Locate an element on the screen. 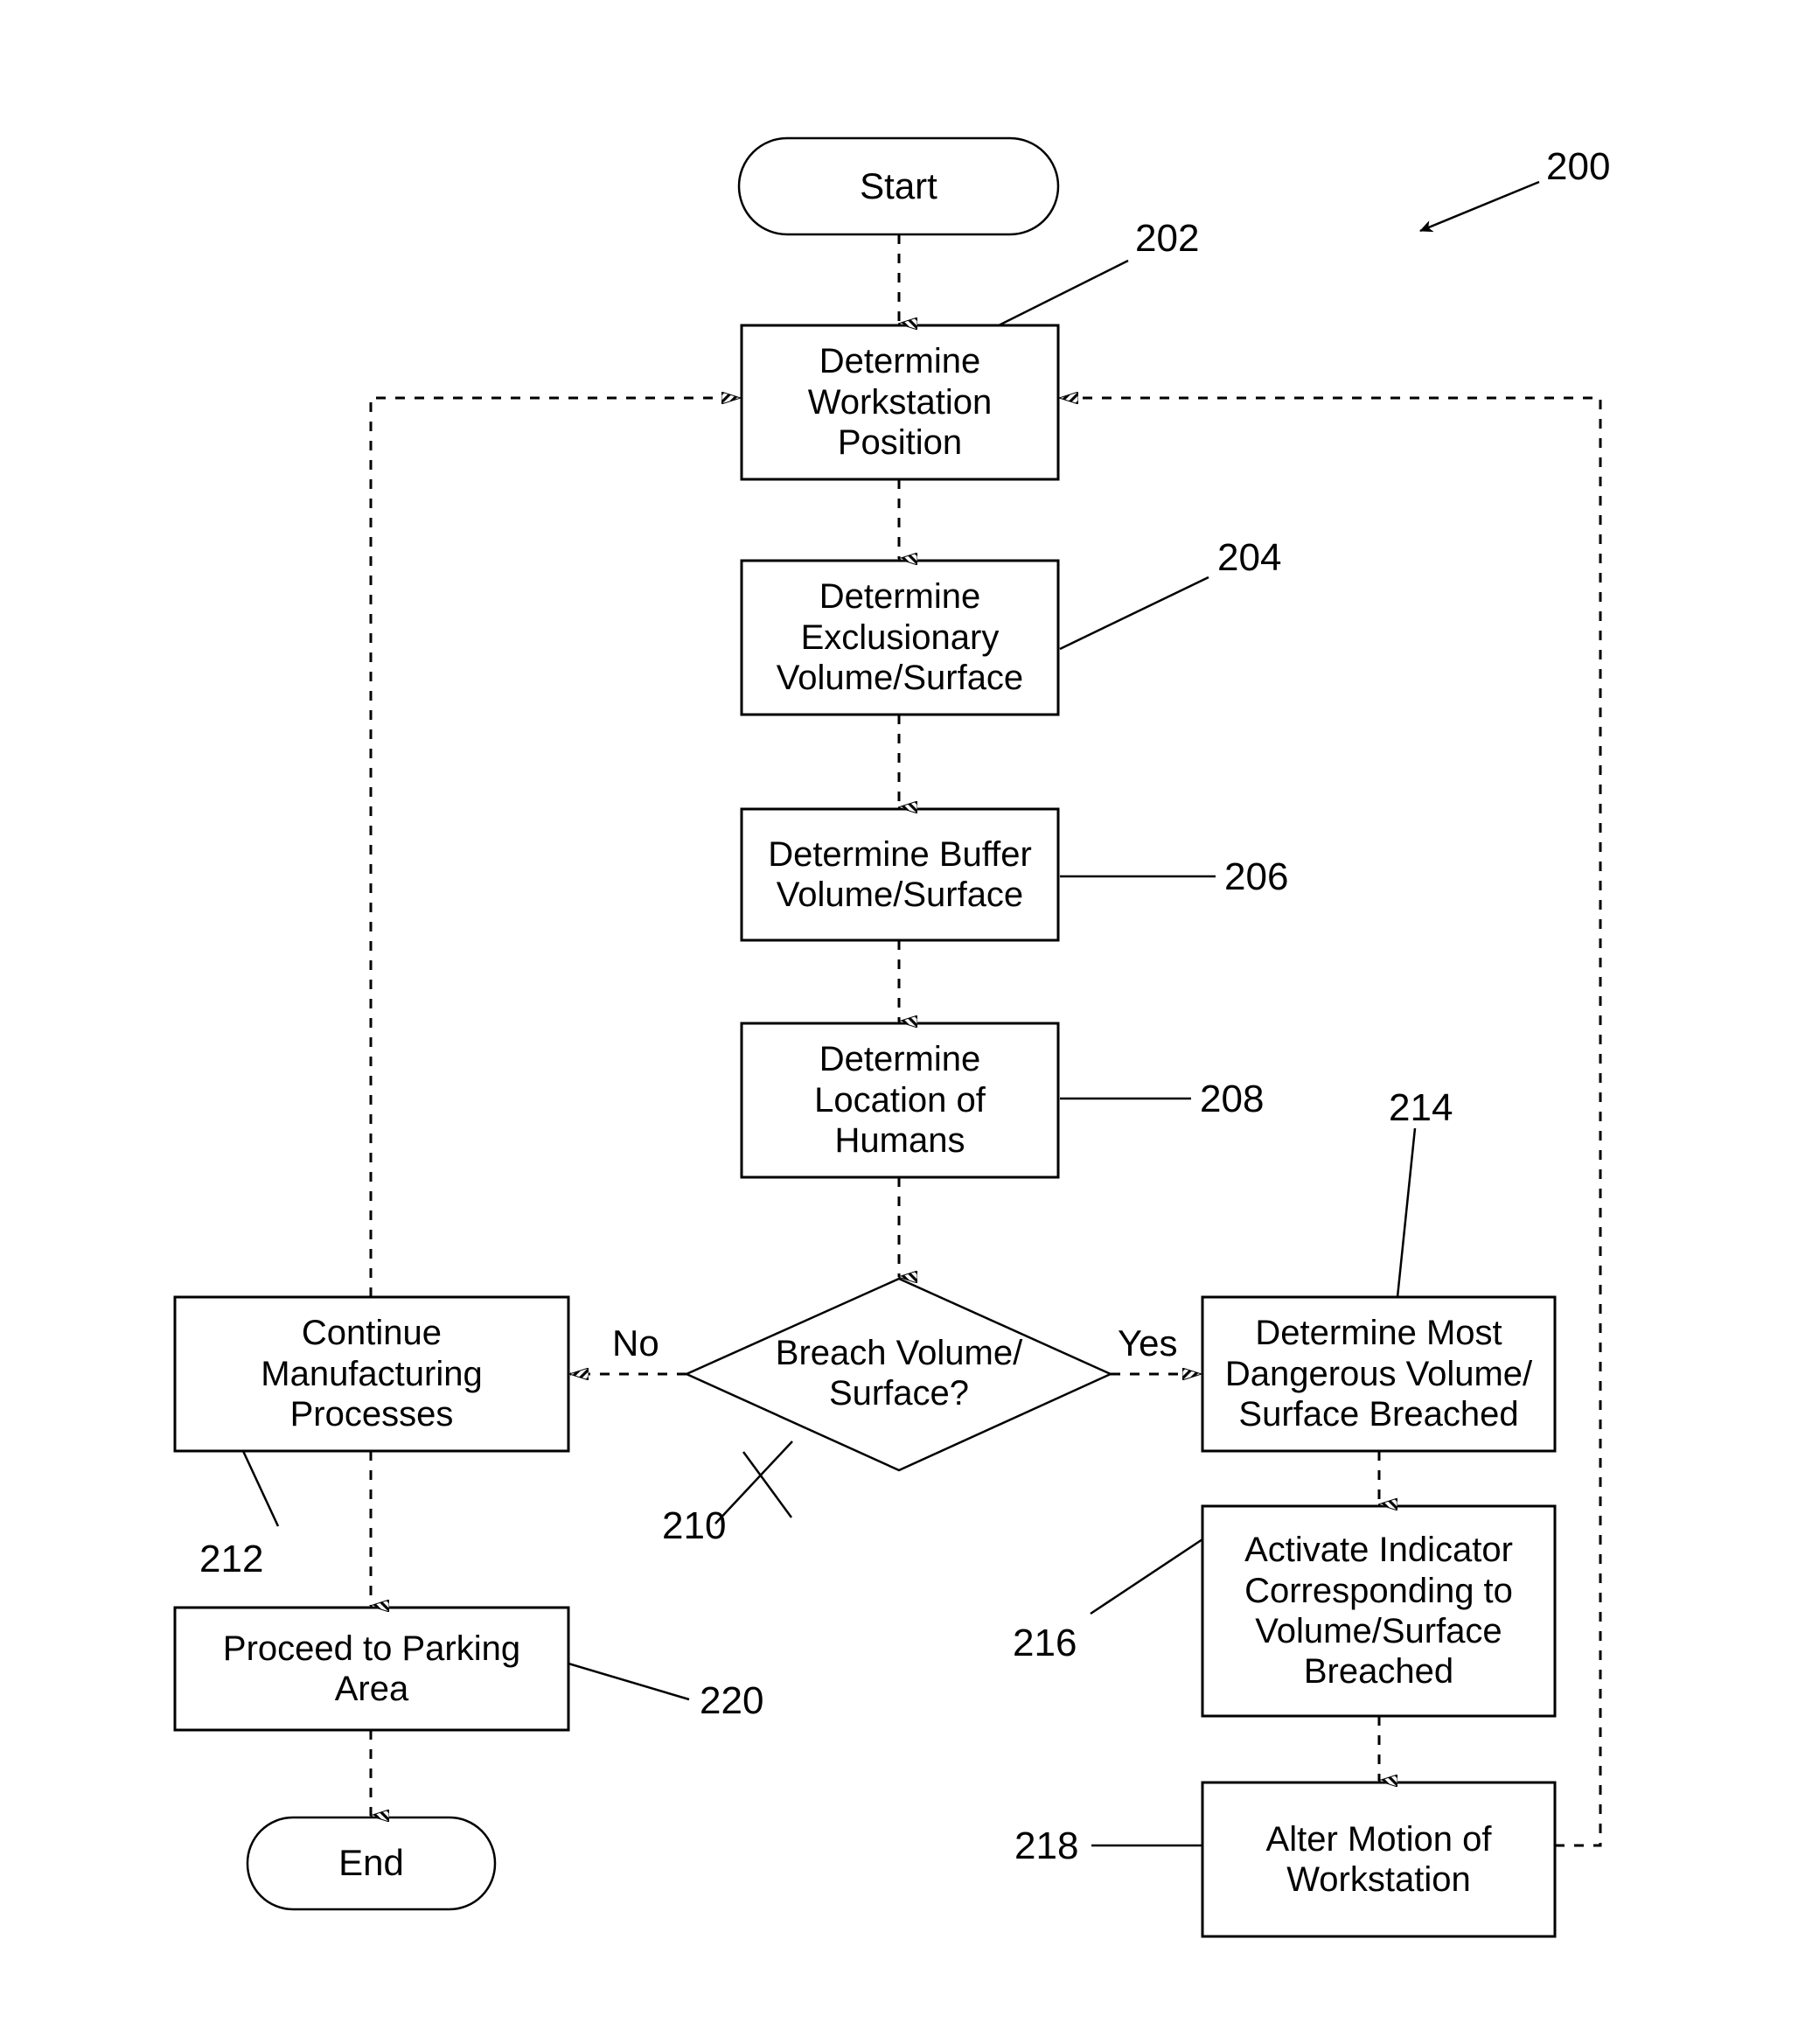 Image resolution: width=1819 pixels, height=2044 pixels. ref-label-218: 218 is located at coordinates (1046, 1845).